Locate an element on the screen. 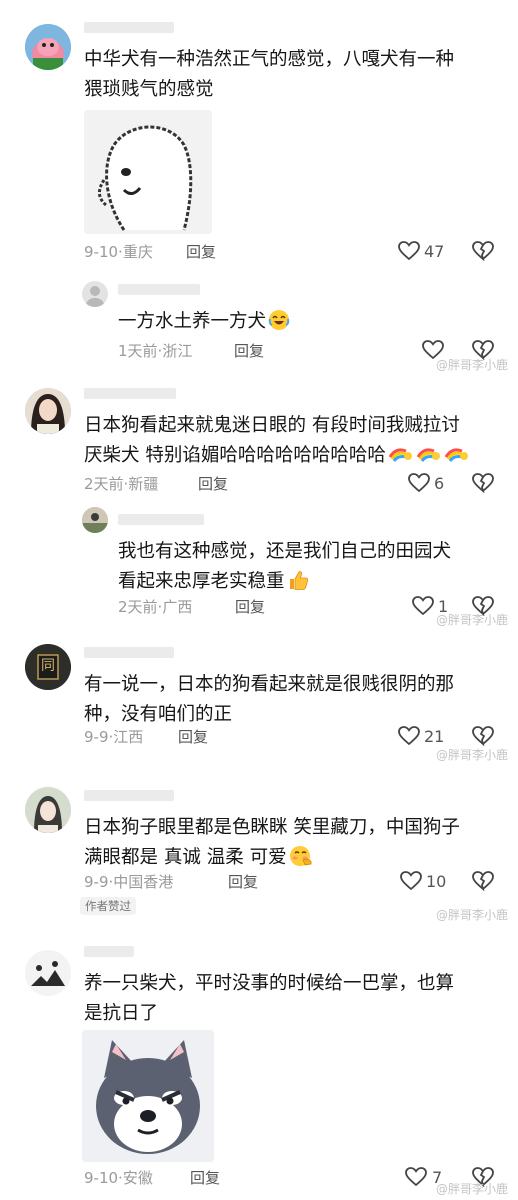 The height and width of the screenshot is (1200, 518). comment-text-line: 猥琐贱气的感觉 is located at coordinates (149, 89).